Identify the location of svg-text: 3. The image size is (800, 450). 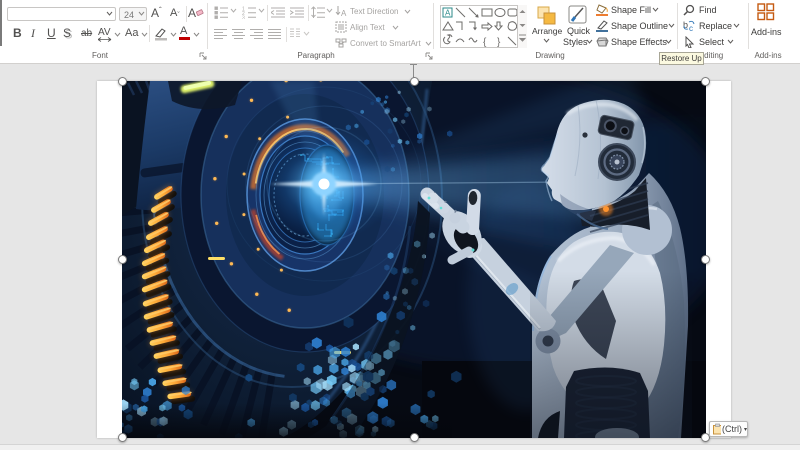
(243, 18).